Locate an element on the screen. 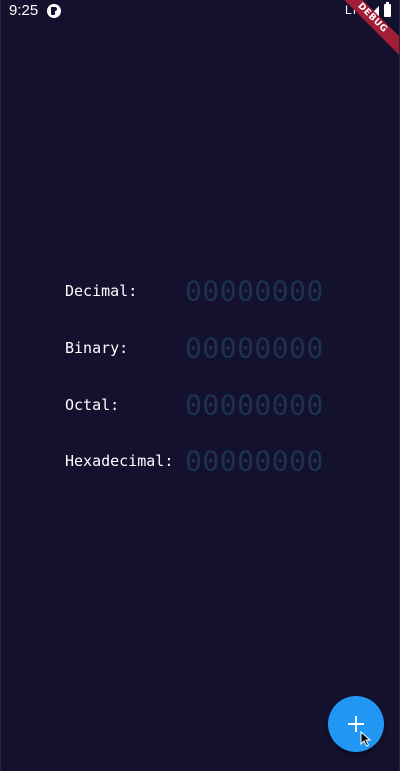 The image size is (400, 771). binary-label: Binary: is located at coordinates (97, 348).